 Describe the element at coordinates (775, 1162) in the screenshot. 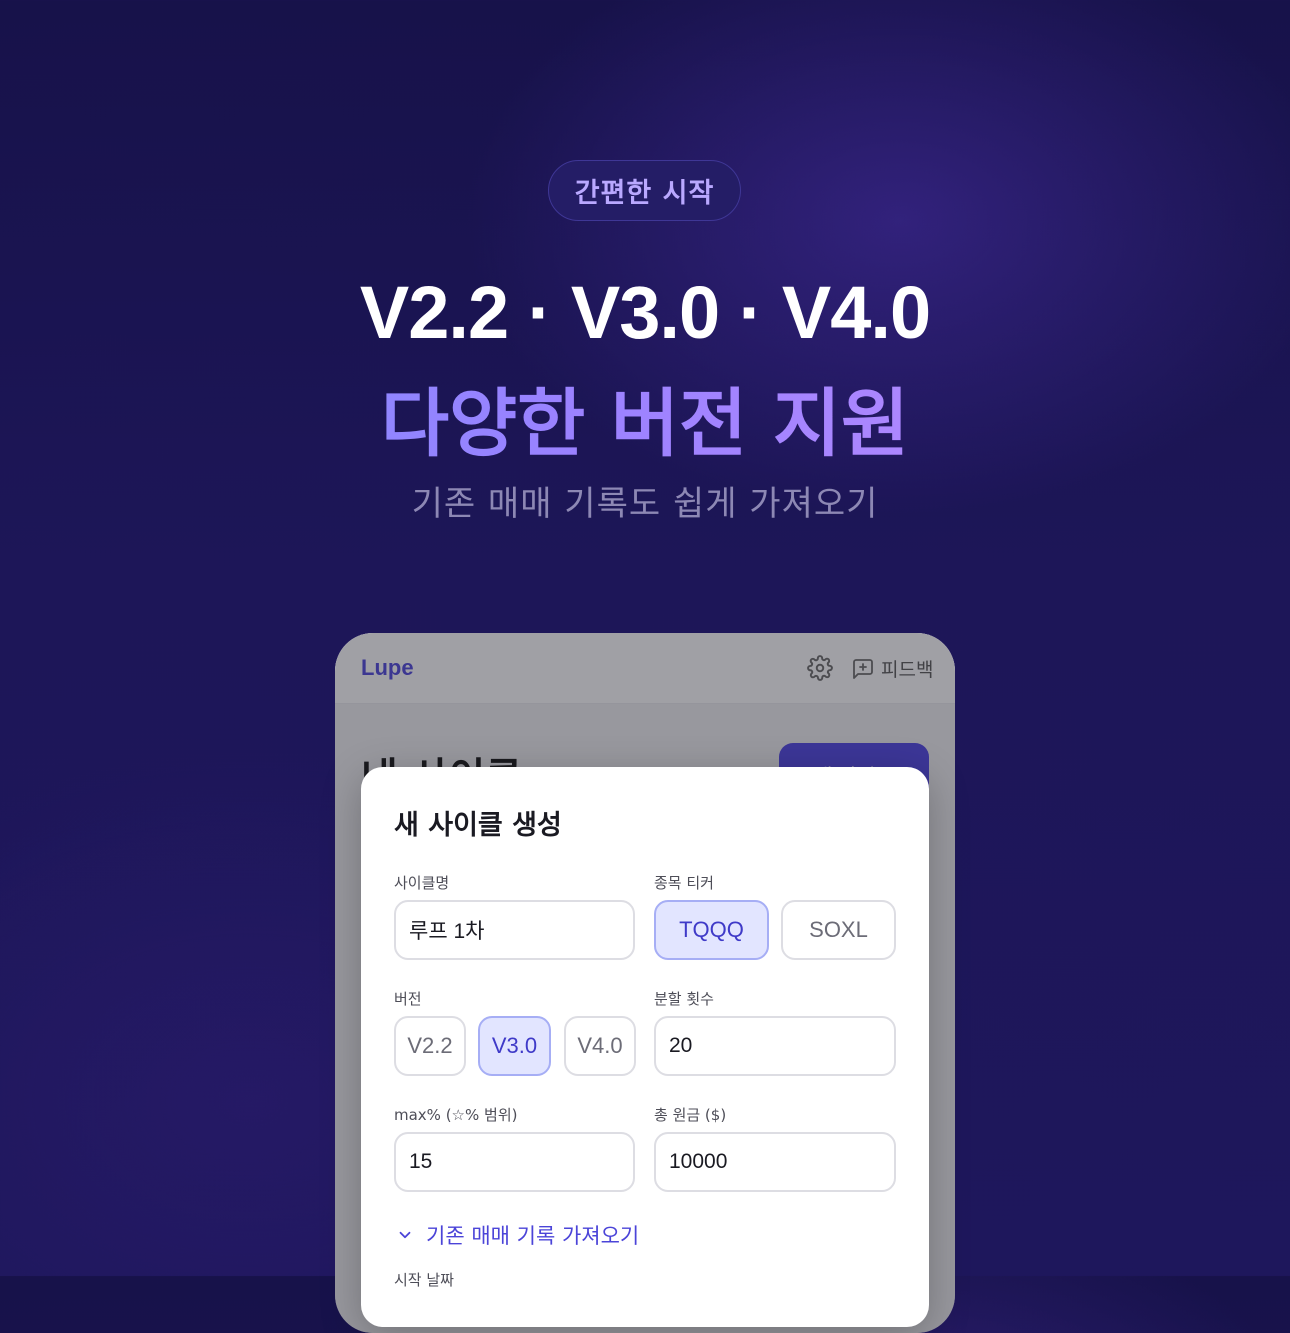

I see `principal-input: 10000` at that location.